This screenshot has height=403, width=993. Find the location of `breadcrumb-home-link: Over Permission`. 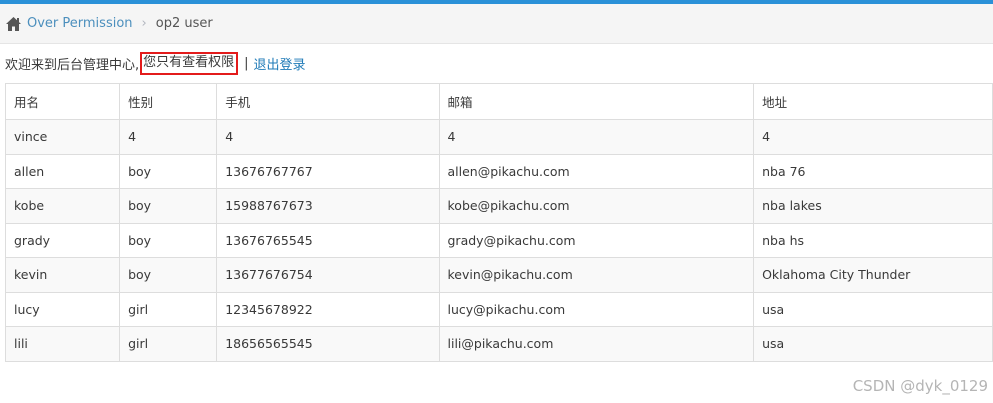

breadcrumb-home-link: Over Permission is located at coordinates (80, 23).